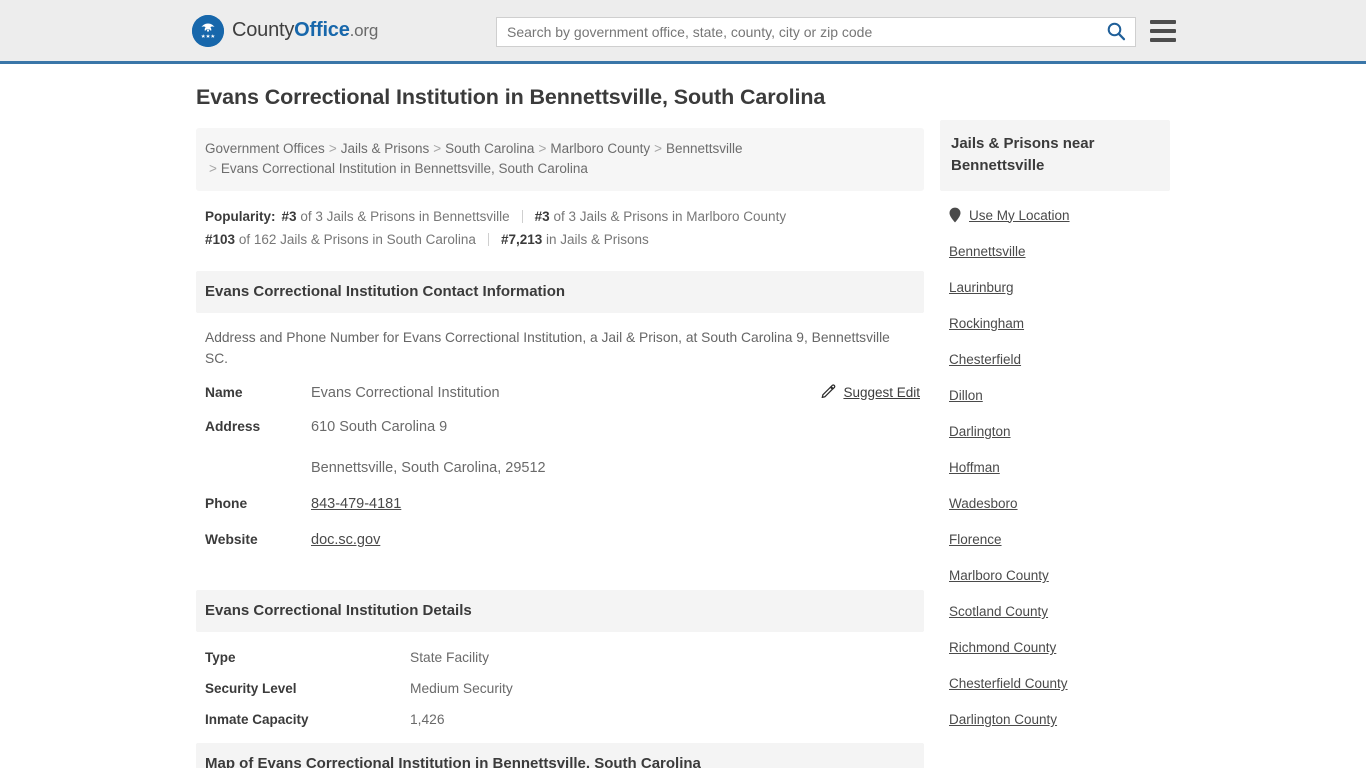  Describe the element at coordinates (1059, 647) in the screenshot. I see `sidebar-item-richmond-county: Richmond County` at that location.